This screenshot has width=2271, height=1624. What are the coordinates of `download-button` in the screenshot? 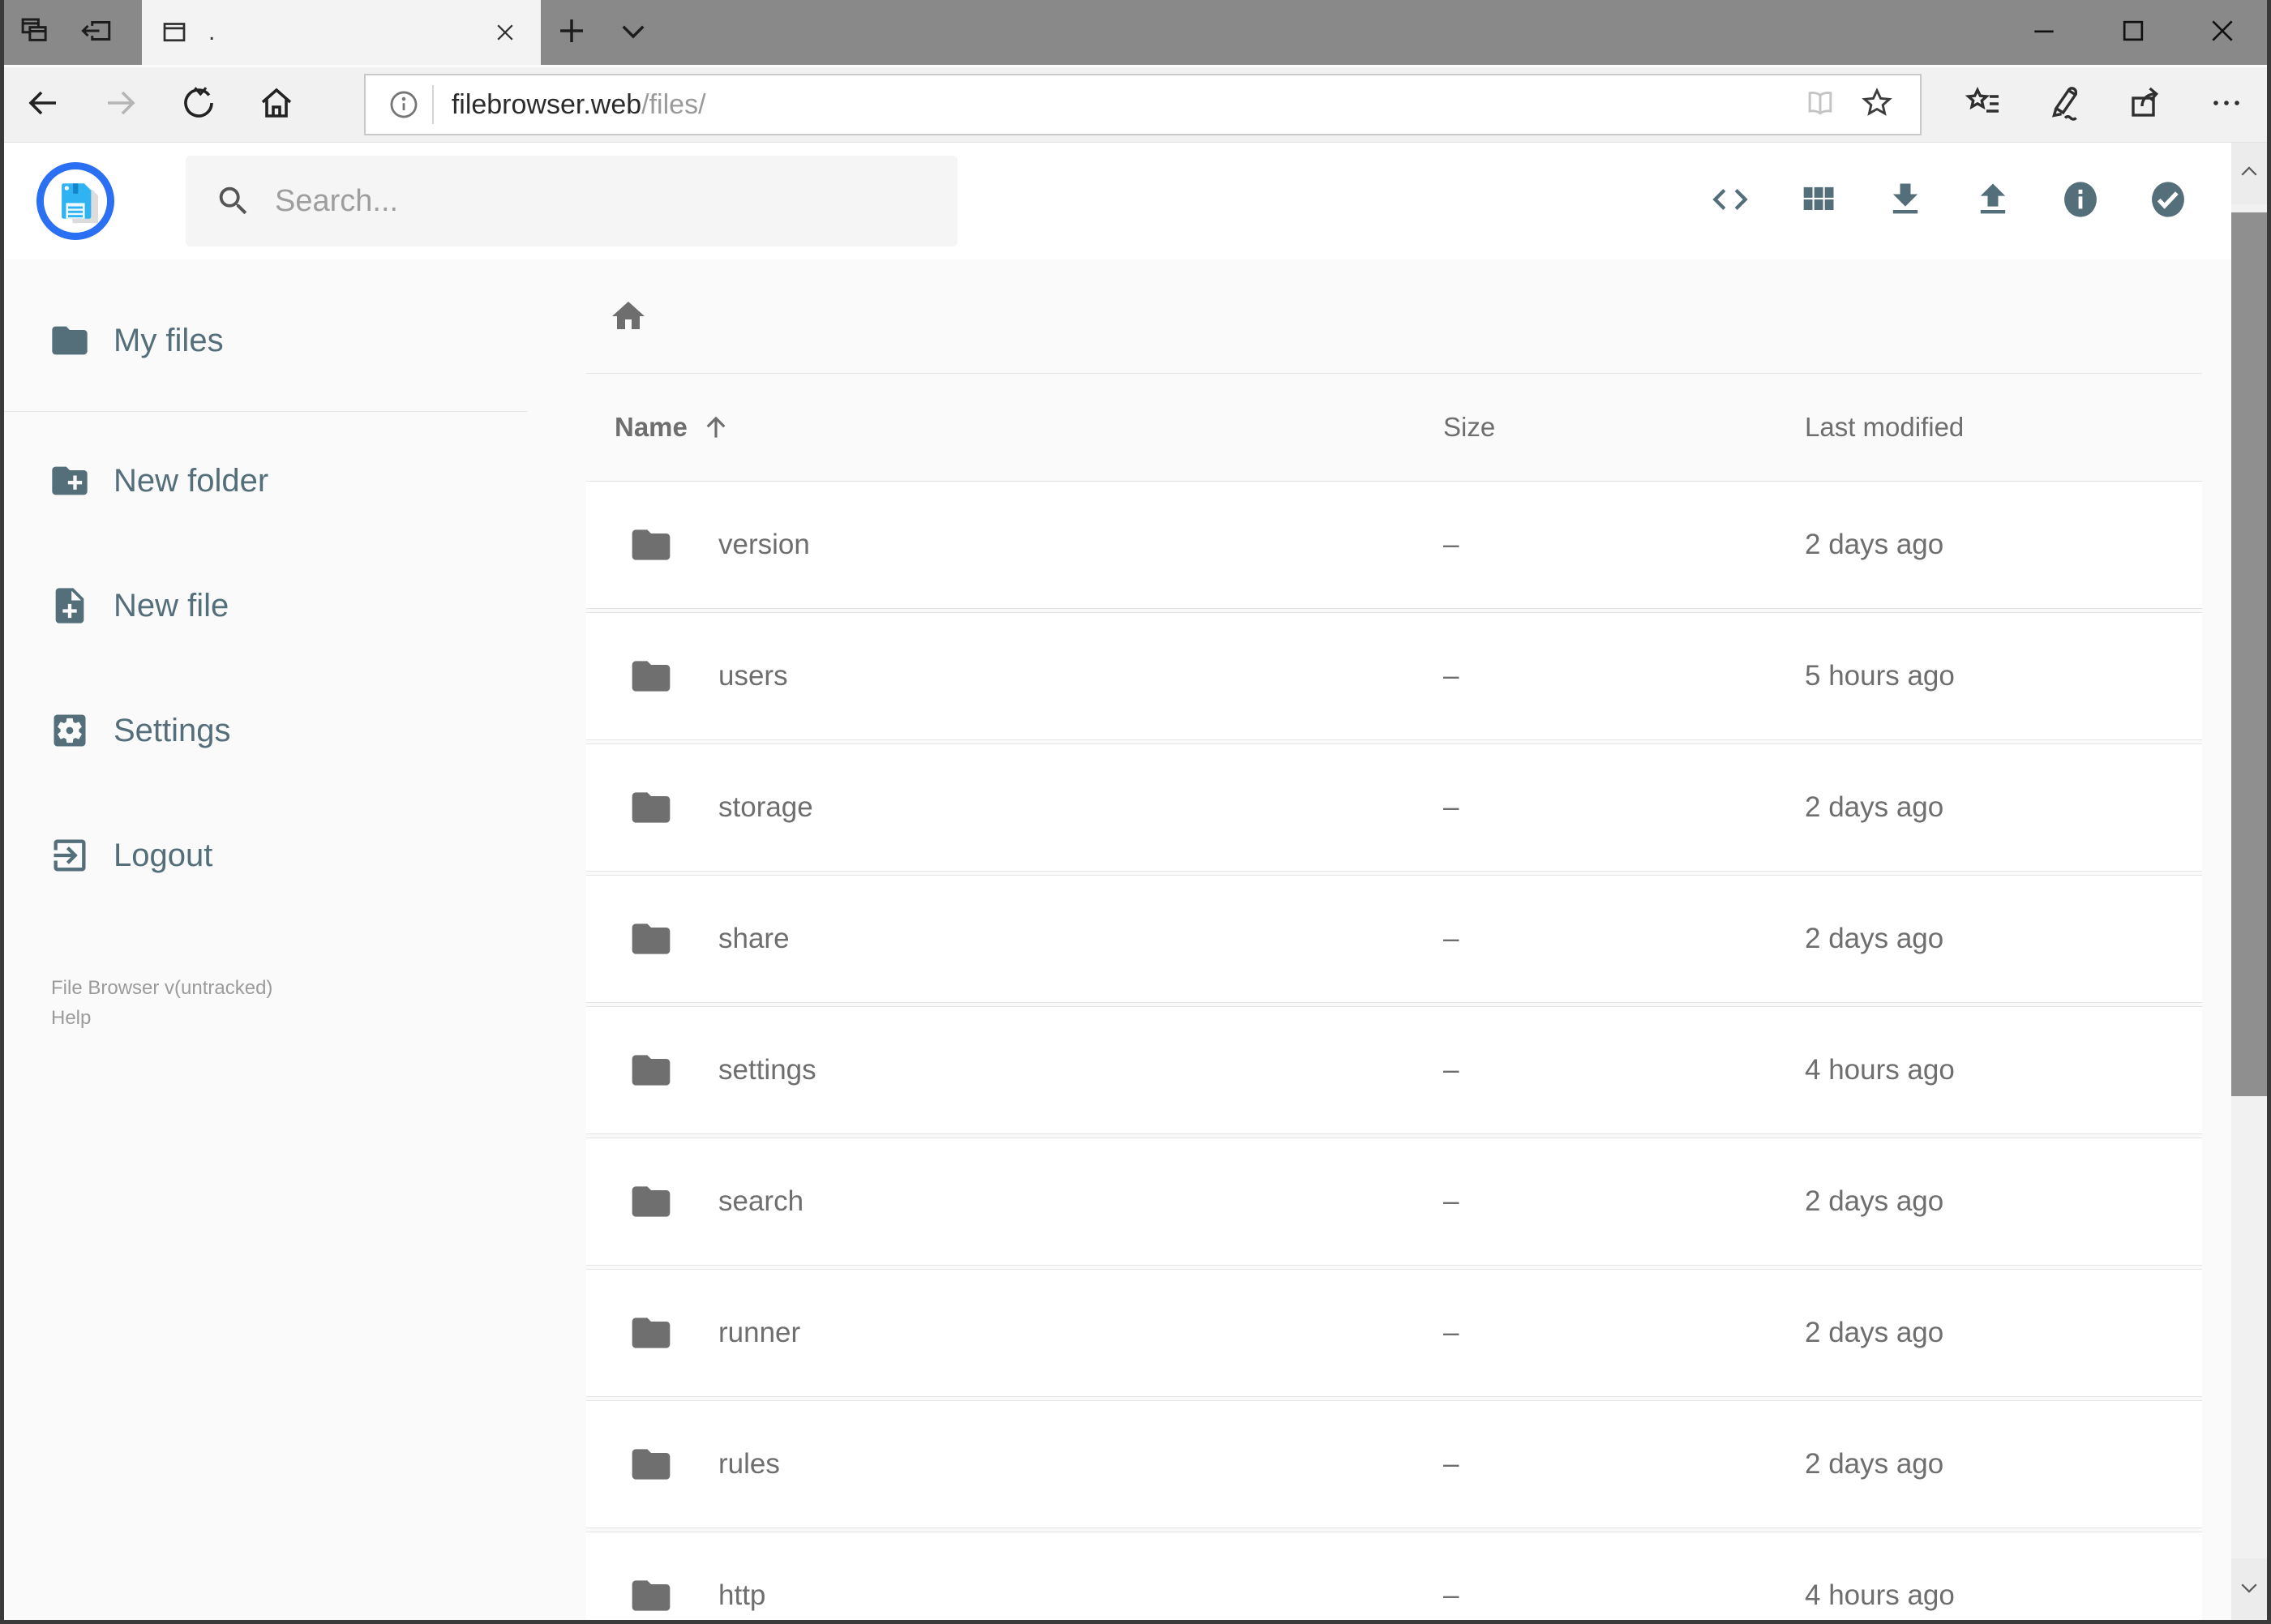 It's located at (1905, 201).